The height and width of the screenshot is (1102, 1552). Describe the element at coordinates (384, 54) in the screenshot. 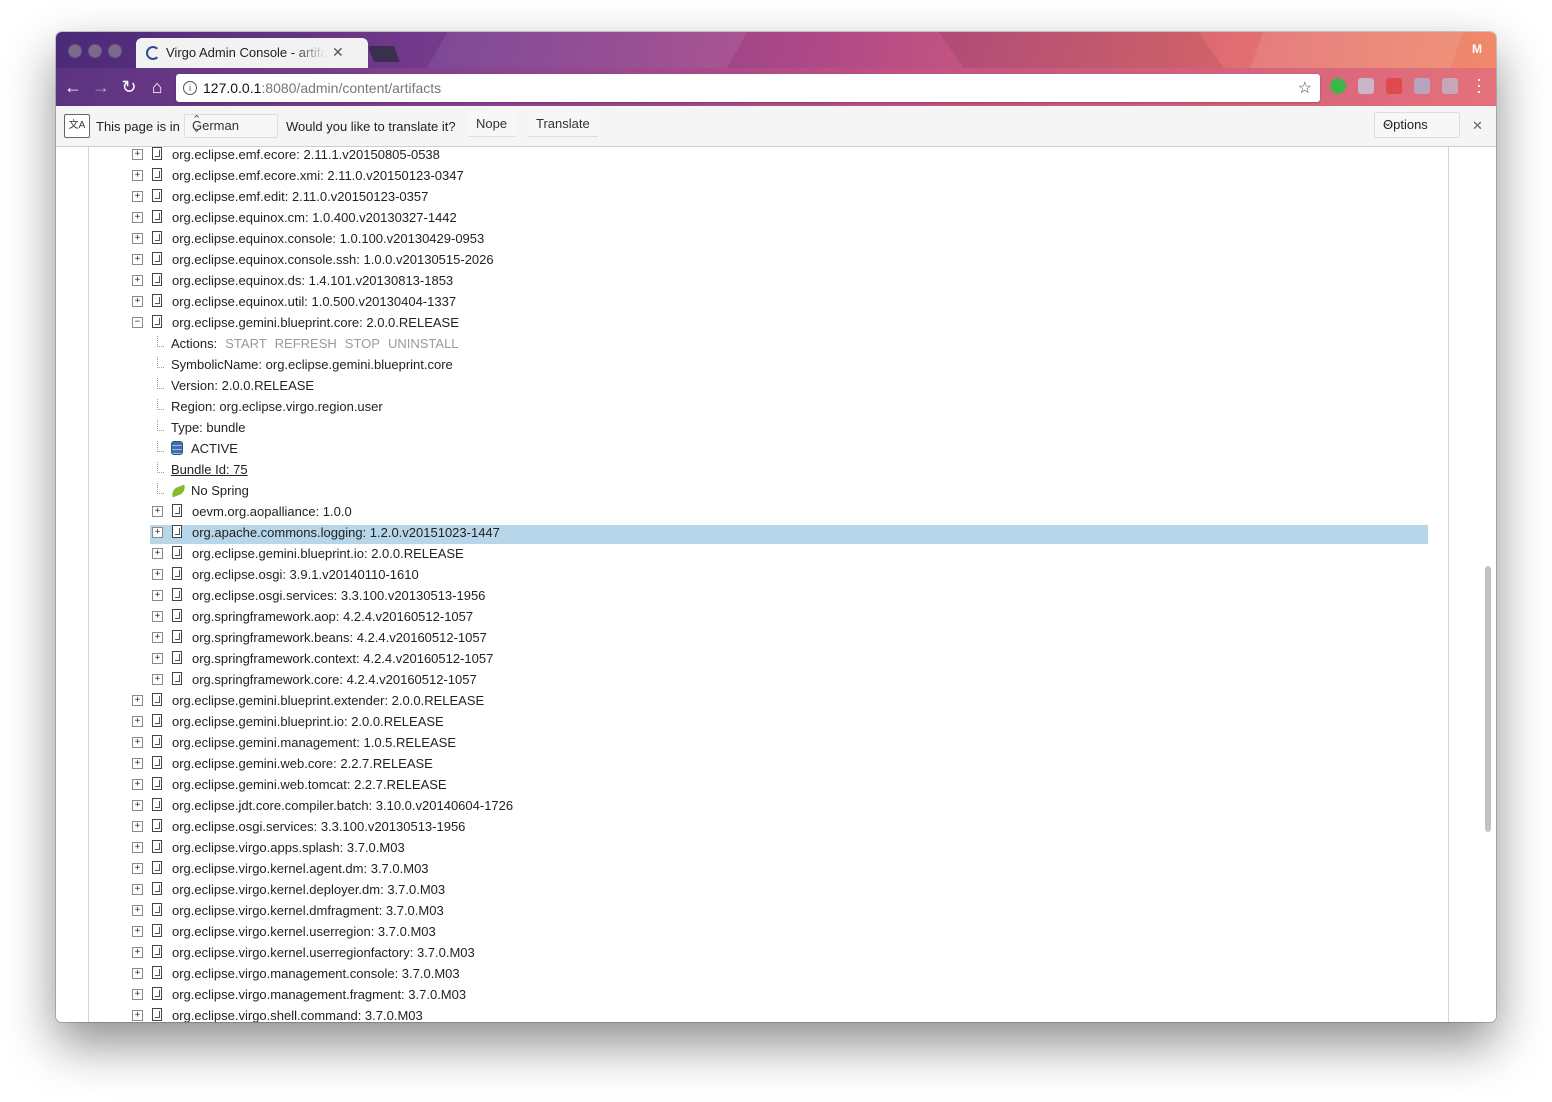

I see `new-tab-button` at that location.